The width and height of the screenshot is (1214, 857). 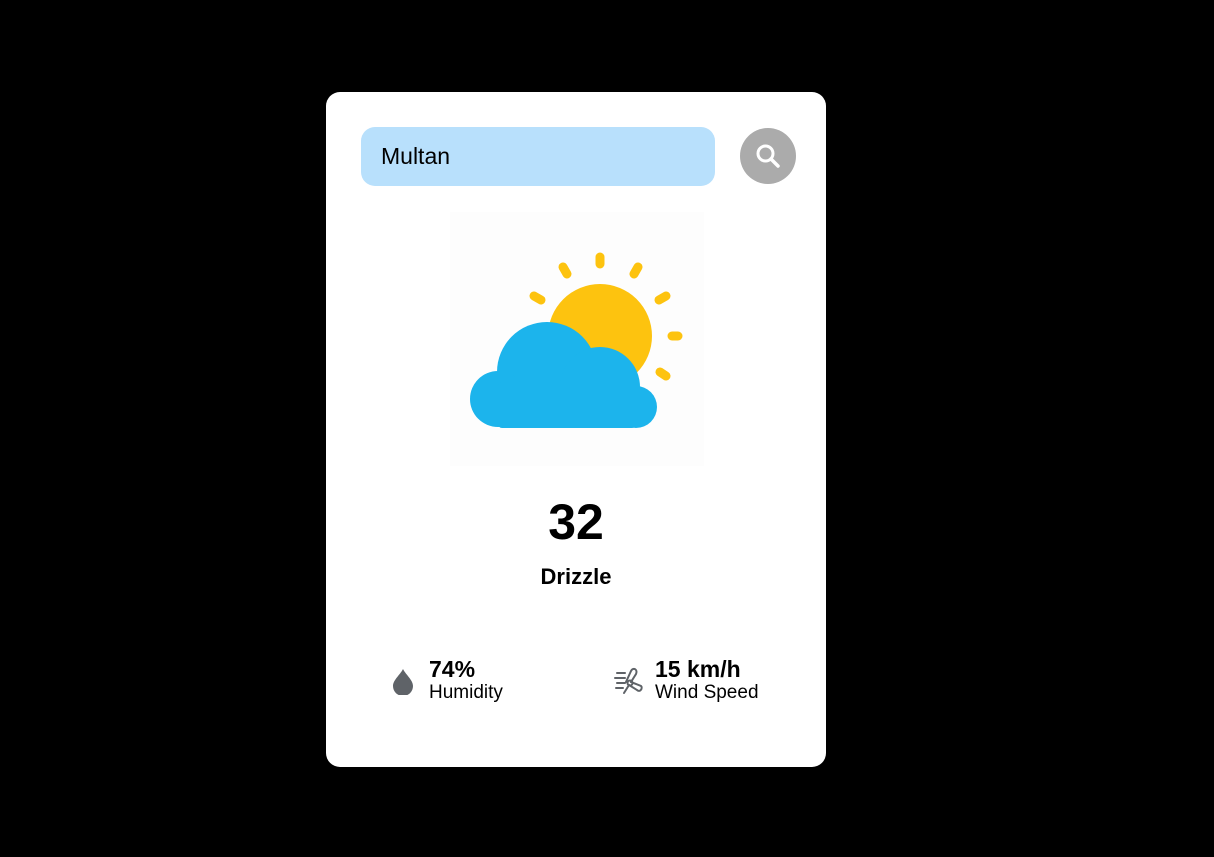 I want to click on wind-icon, so click(x=628, y=680).